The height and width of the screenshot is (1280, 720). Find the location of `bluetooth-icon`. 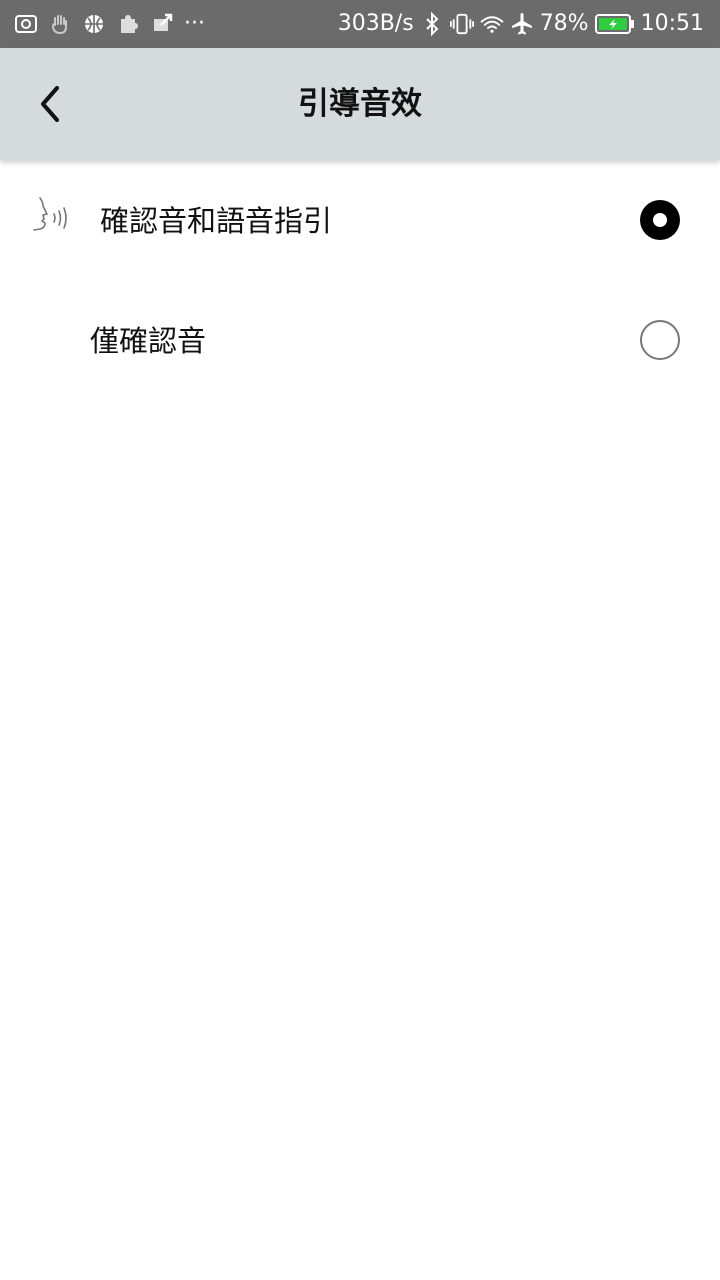

bluetooth-icon is located at coordinates (432, 24).